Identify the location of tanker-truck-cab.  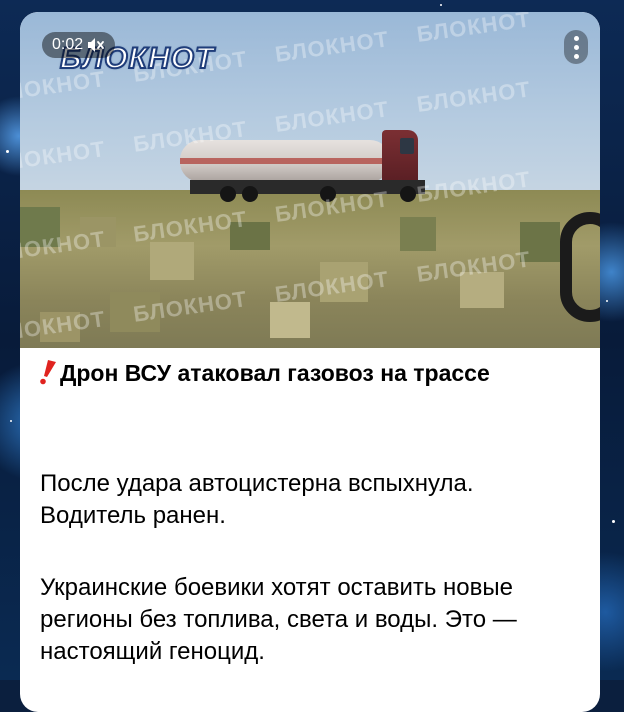
(400, 156).